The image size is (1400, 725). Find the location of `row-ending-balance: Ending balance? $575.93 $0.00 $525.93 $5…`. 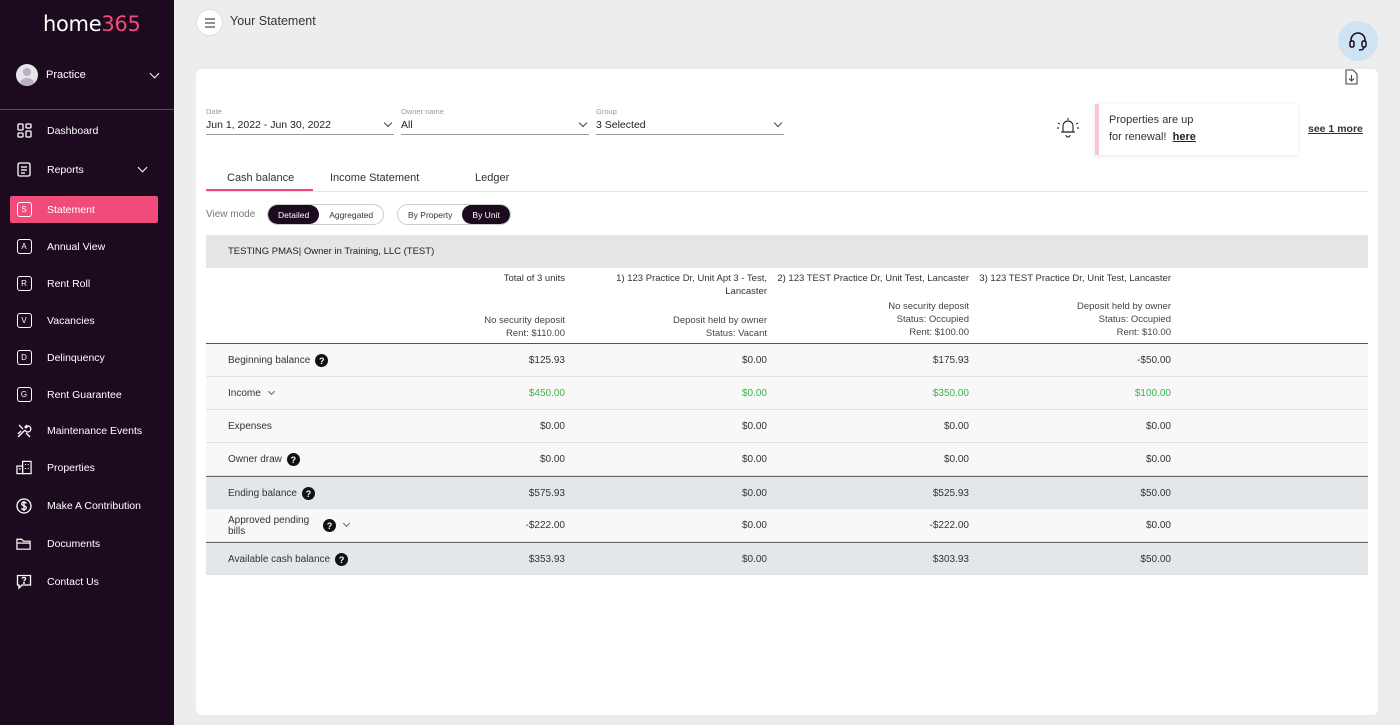

row-ending-balance: Ending balance? $575.93 $0.00 $525.93 $5… is located at coordinates (787, 492).